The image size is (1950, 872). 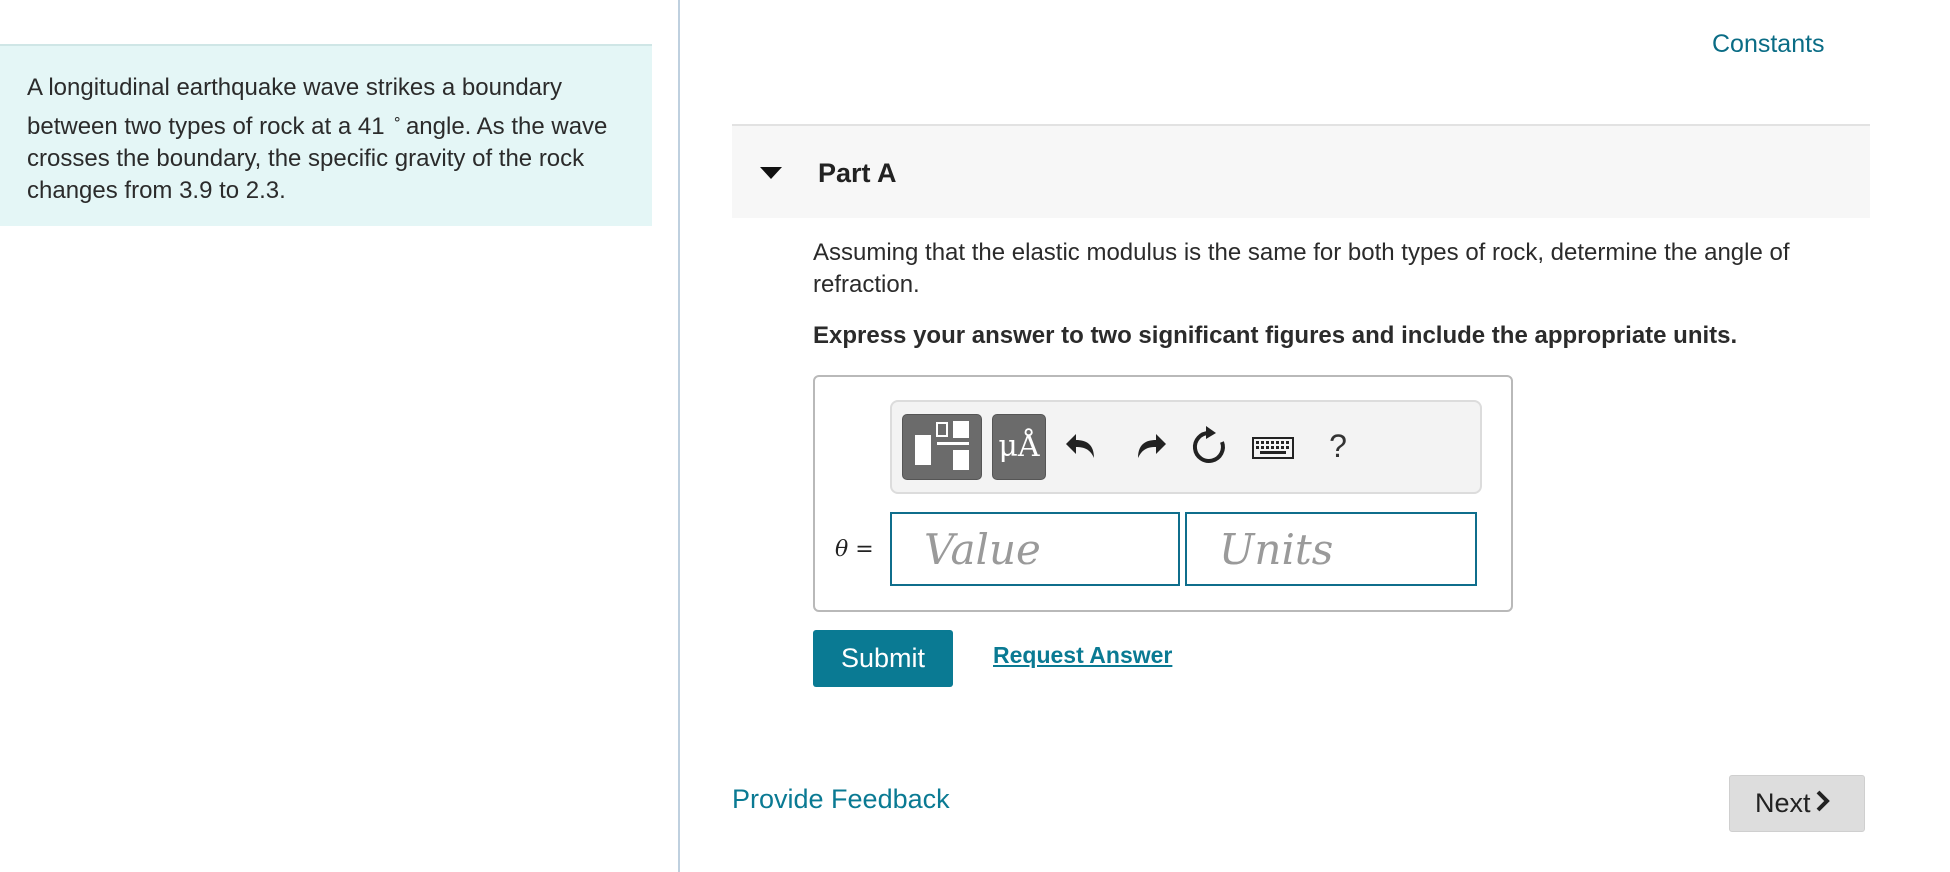 I want to click on help-label: ?, so click(x=1338, y=446).